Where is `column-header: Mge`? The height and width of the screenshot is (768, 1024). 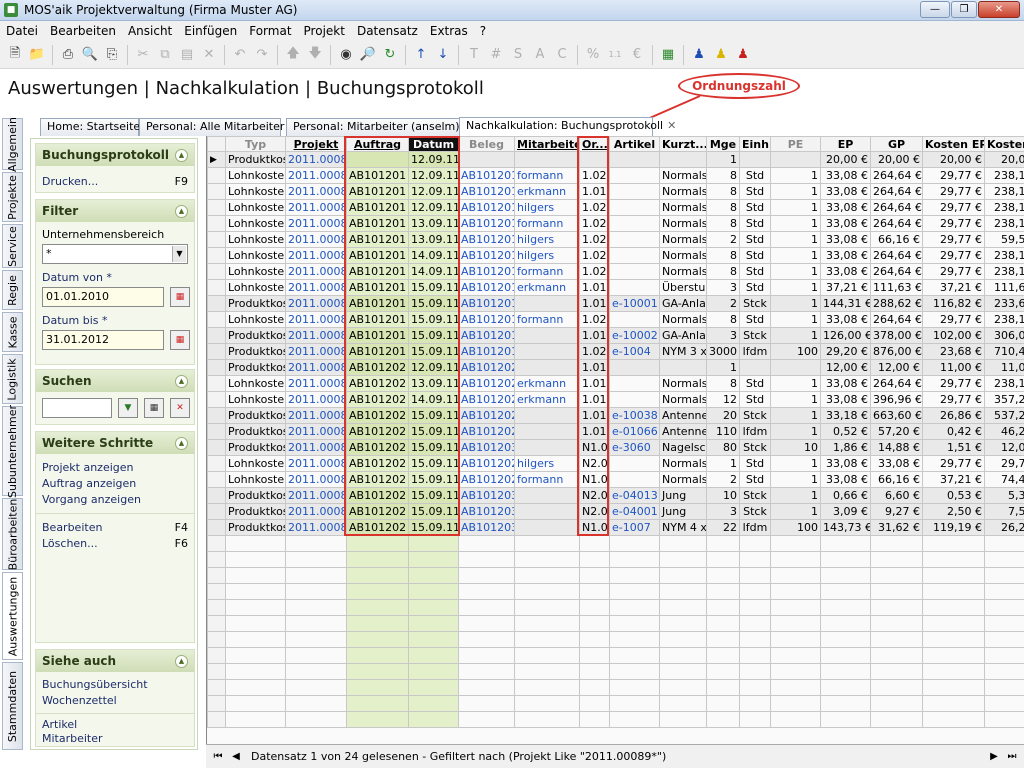
column-header: Mge is located at coordinates (723, 144).